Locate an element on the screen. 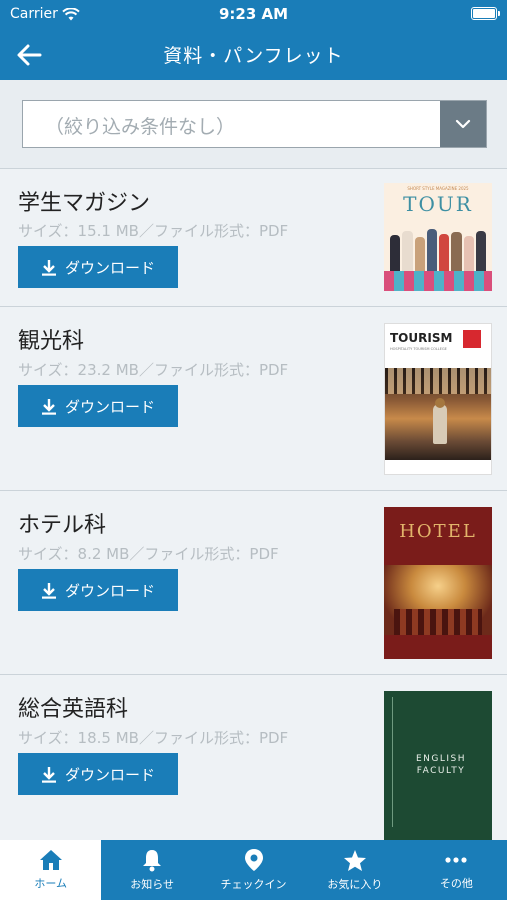  item-title: ホテル科 is located at coordinates (62, 525).